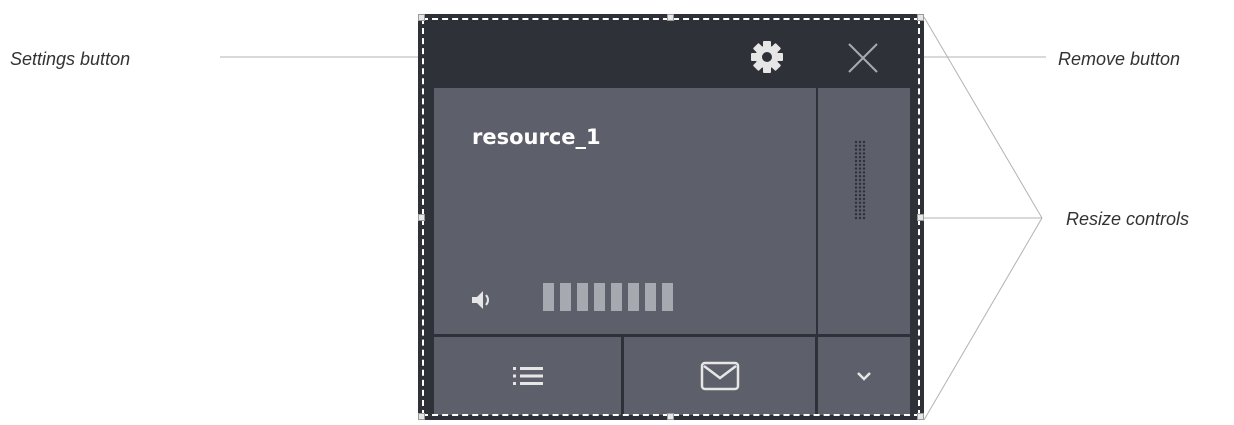 The image size is (1234, 425). I want to click on envelope-icon, so click(719, 376).